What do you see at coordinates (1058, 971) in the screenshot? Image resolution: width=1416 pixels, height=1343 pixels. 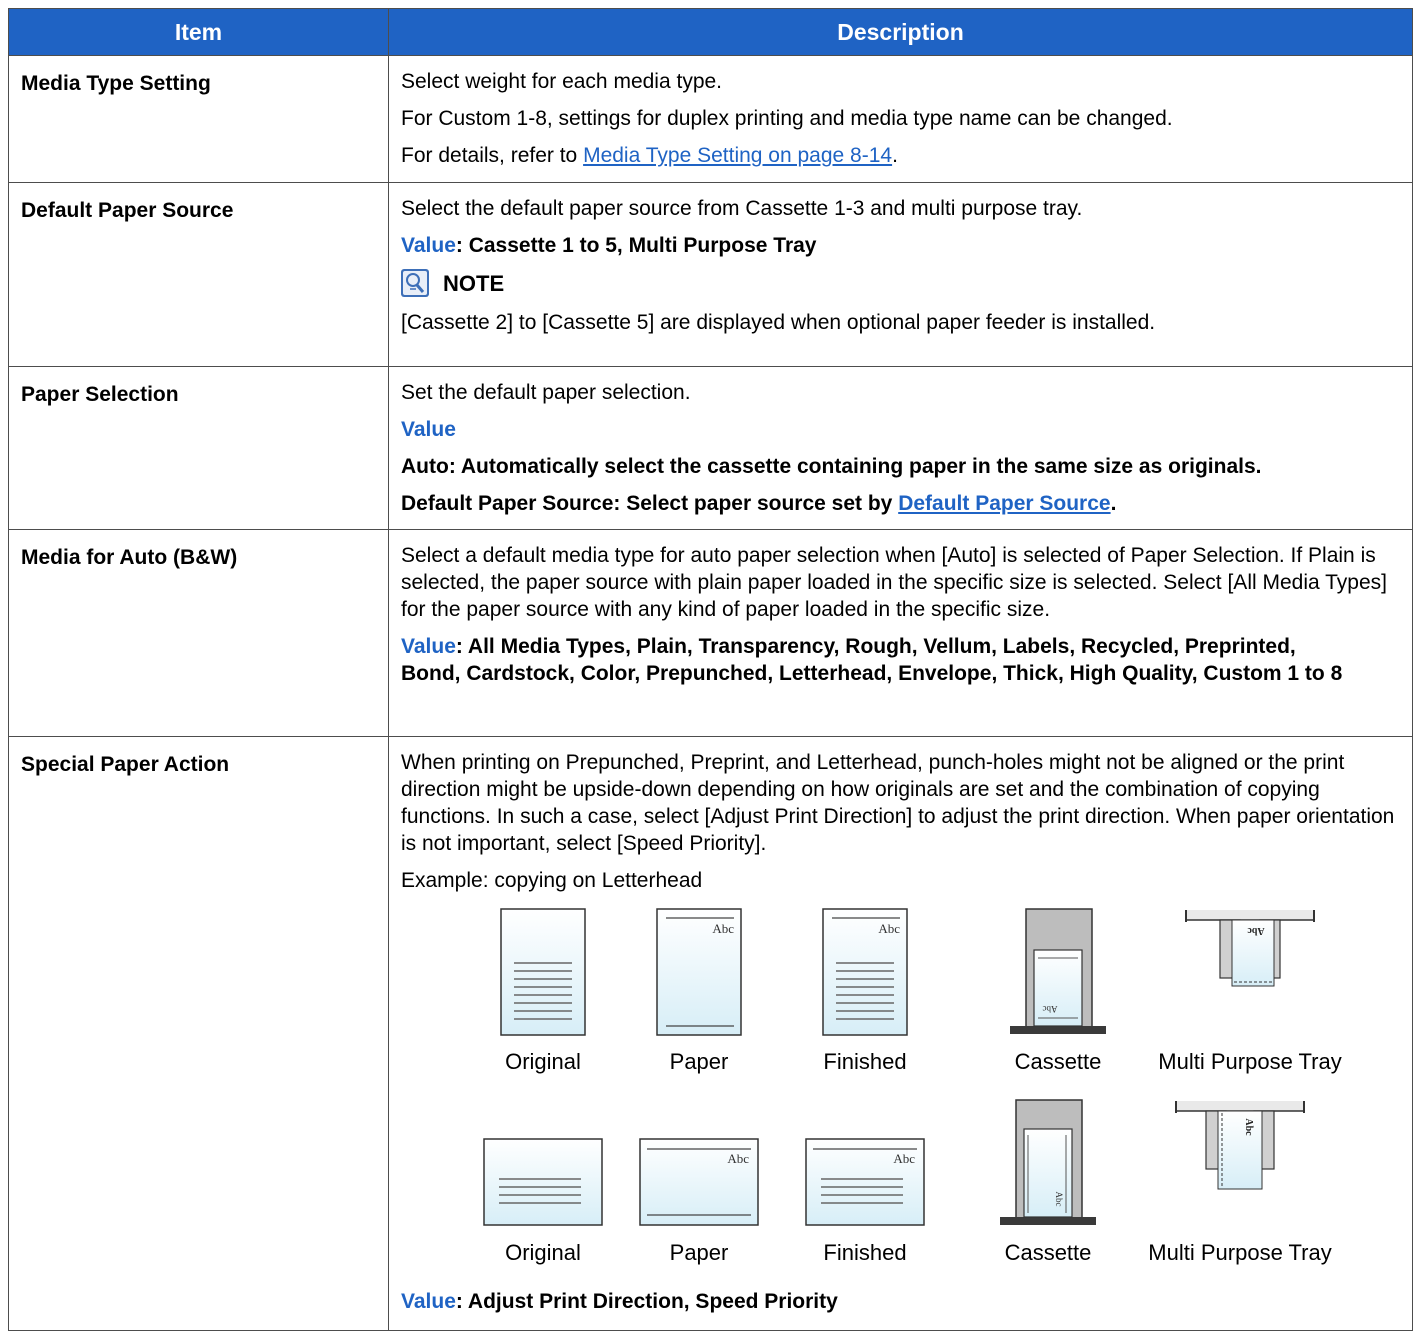 I see `cassette-portrait-illustration: Abc` at bounding box center [1058, 971].